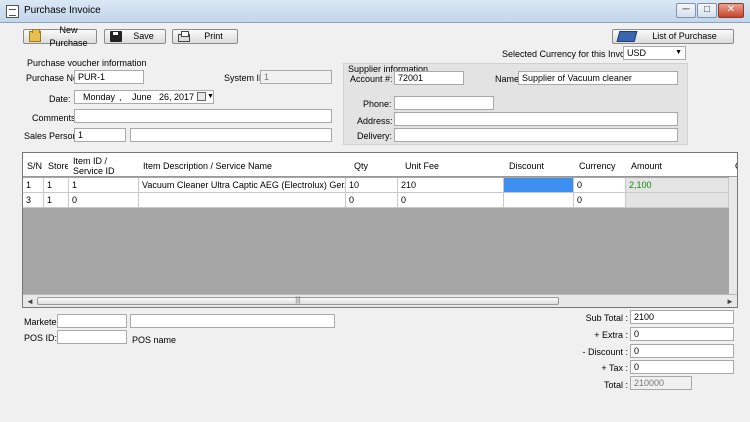 Image resolution: width=750 pixels, height=422 pixels. I want to click on title-bar: Purchase Invoice ─ □ ✕, so click(375, 11).